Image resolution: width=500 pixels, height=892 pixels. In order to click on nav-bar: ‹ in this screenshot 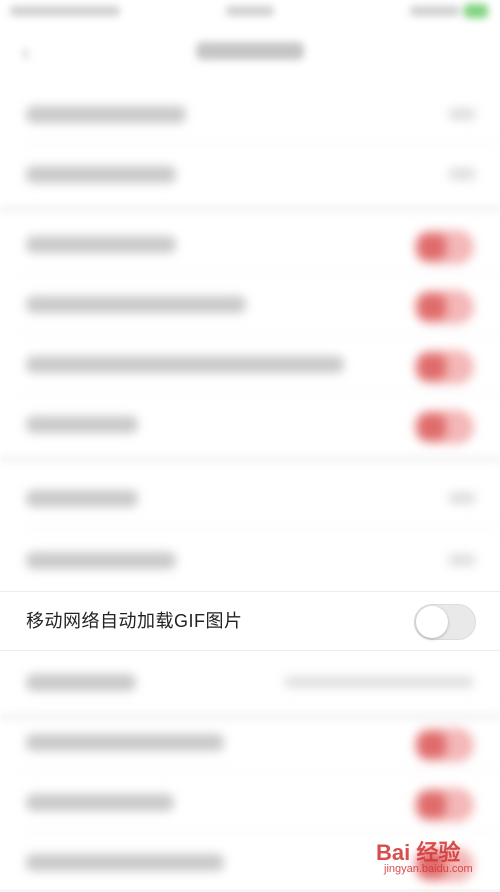, I will do `click(250, 54)`.